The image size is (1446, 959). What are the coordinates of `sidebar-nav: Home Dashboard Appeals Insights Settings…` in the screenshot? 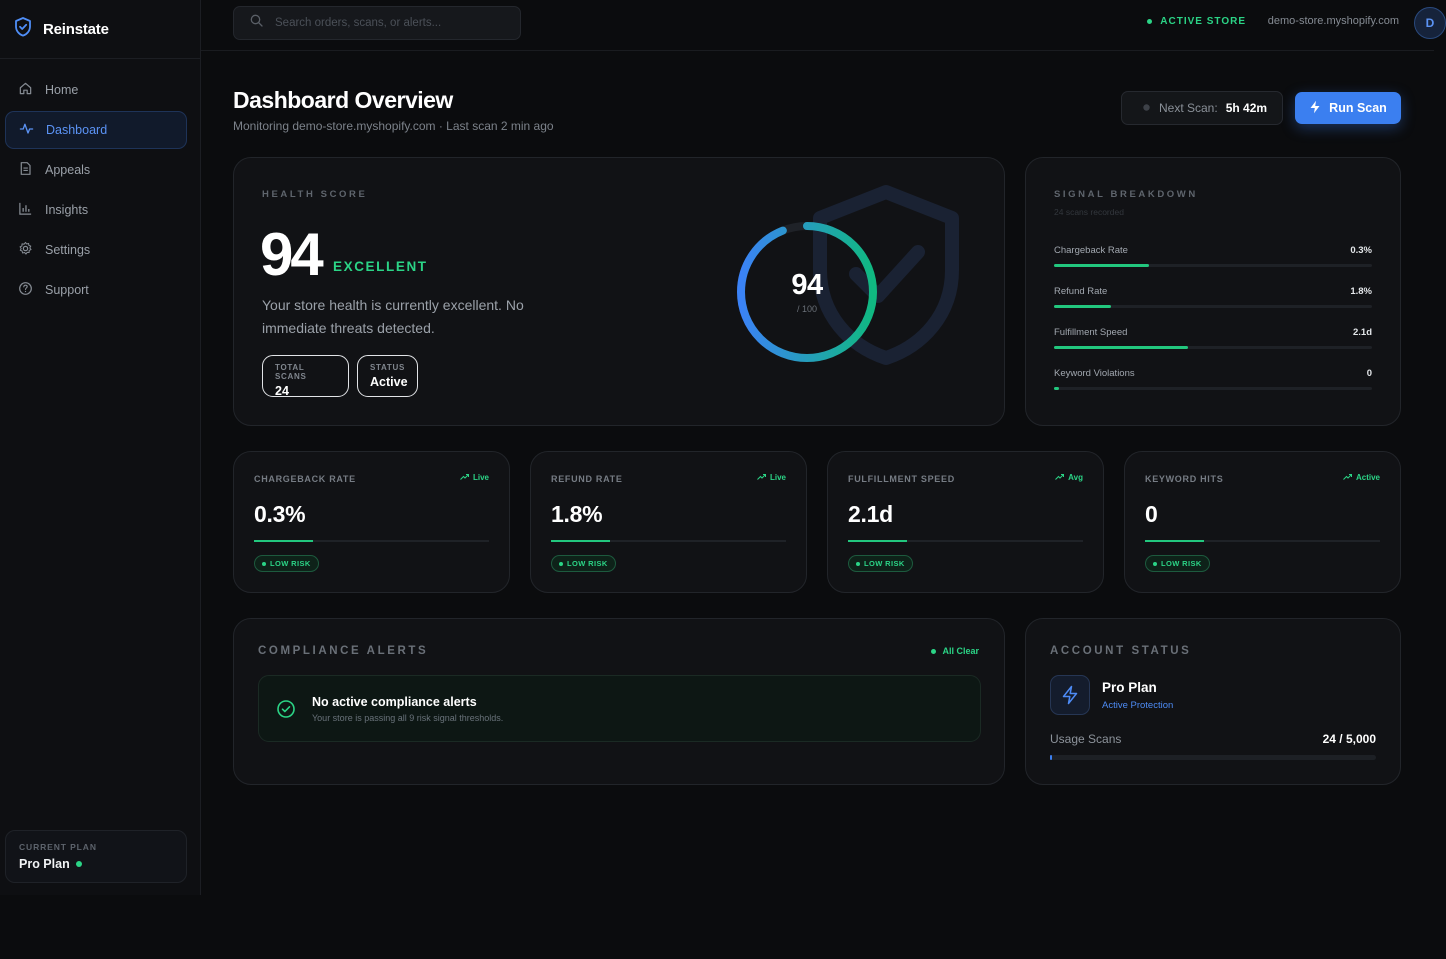 It's located at (100, 184).